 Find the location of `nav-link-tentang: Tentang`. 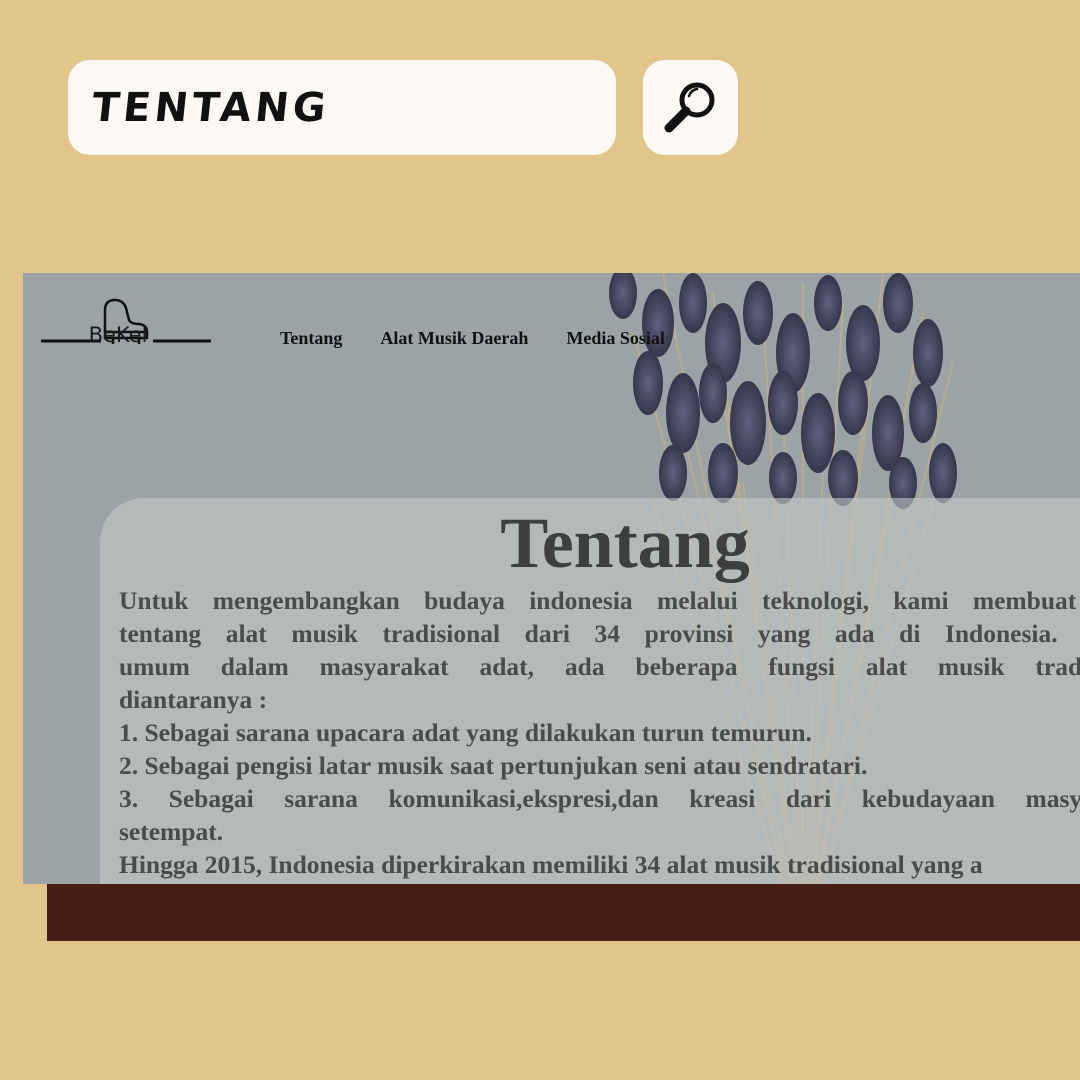

nav-link-tentang: Tentang is located at coordinates (311, 338).